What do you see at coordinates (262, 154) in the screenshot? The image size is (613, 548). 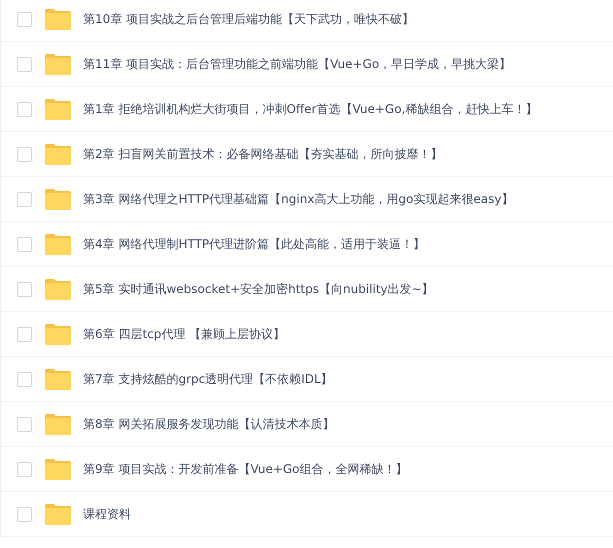 I see `folder-name: 第2章 扫盲网关前置技术：必备网络基础【夯实基础，所向披靡！】` at bounding box center [262, 154].